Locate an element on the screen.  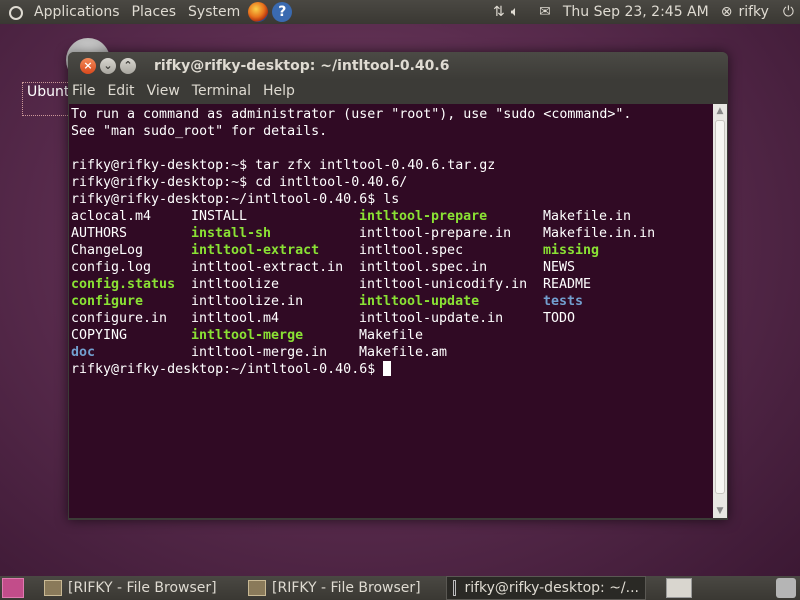
ls-file: Makefile.in.in is located at coordinates (599, 233).